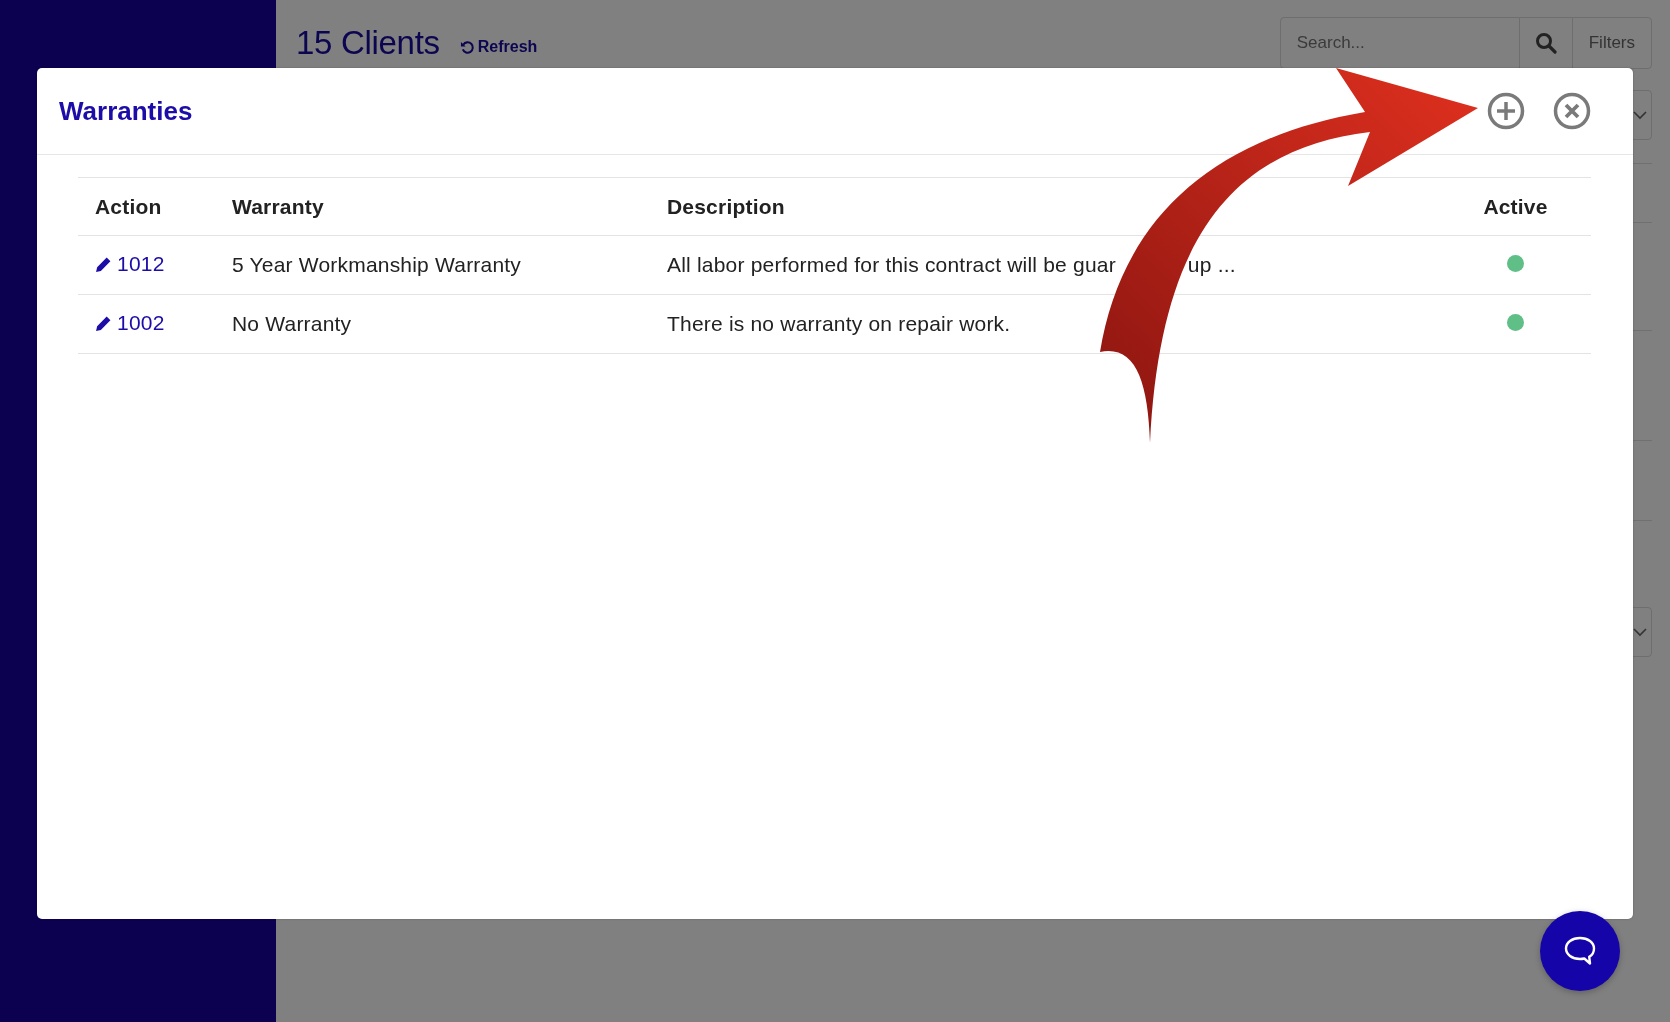 The width and height of the screenshot is (1670, 1022). What do you see at coordinates (432, 324) in the screenshot?
I see `table-cell: No Warranty` at bounding box center [432, 324].